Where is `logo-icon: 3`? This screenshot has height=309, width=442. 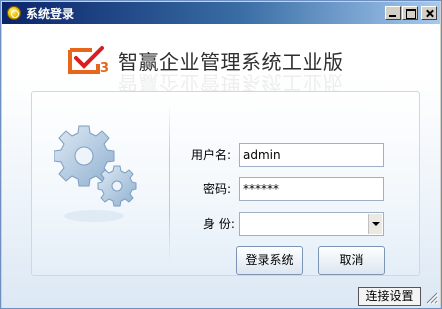 logo-icon: 3 is located at coordinates (88, 61).